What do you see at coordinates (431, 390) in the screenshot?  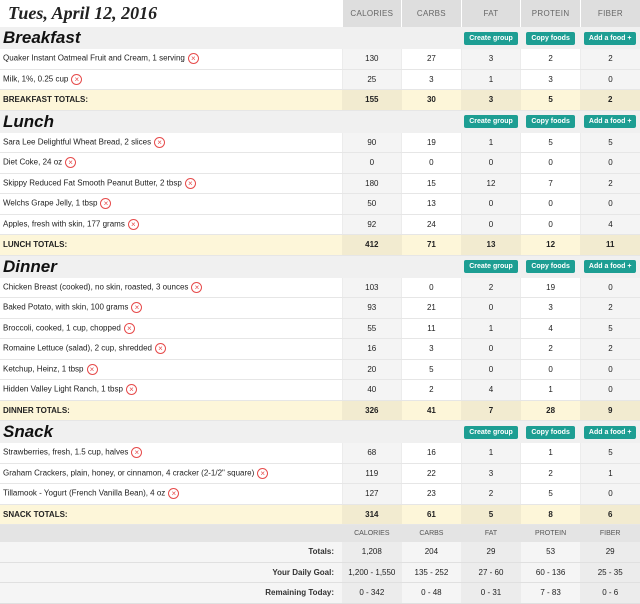 I see `food-carbs: 2` at bounding box center [431, 390].